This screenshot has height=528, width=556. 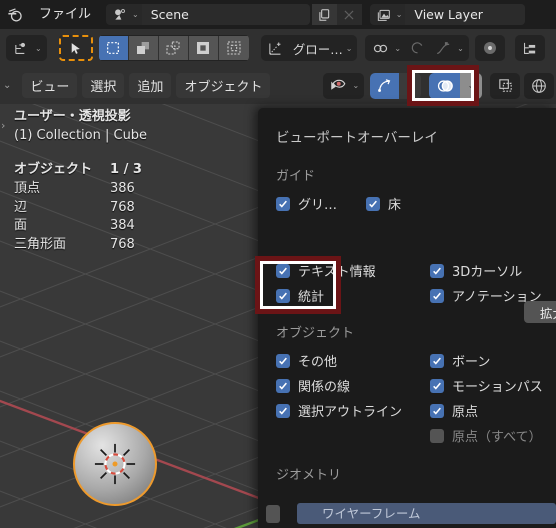 What do you see at coordinates (74, 188) in the screenshot?
I see `stat-row-vertices: 頂点 386` at bounding box center [74, 188].